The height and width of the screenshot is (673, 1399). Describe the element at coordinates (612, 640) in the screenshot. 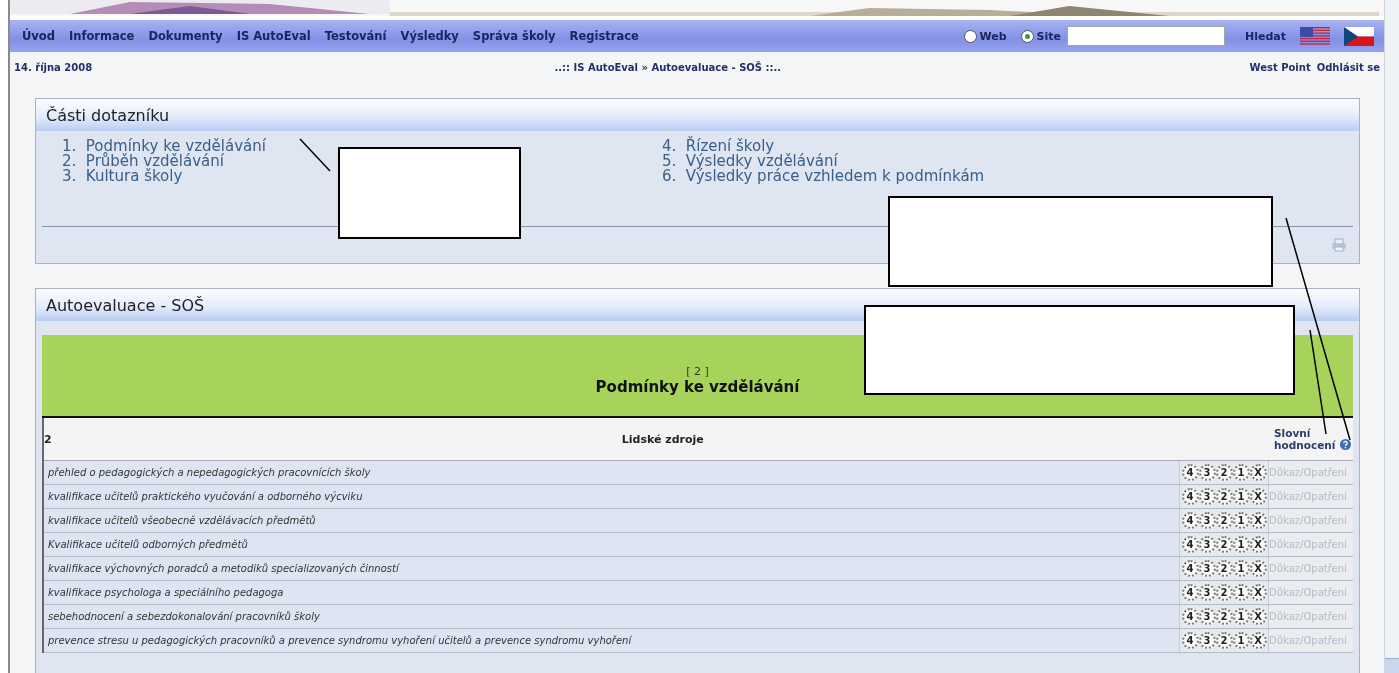

I see `table-cell: prevence stresu u pedagogických pracovníků a prevence syndromu vyhoření učitelů a prevence syndromu vyhoření` at that location.